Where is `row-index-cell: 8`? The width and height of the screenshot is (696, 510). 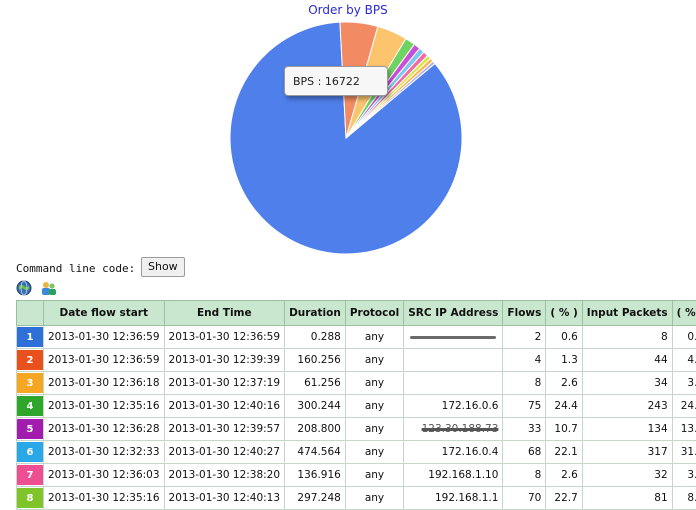
row-index-cell: 8 is located at coordinates (30, 498).